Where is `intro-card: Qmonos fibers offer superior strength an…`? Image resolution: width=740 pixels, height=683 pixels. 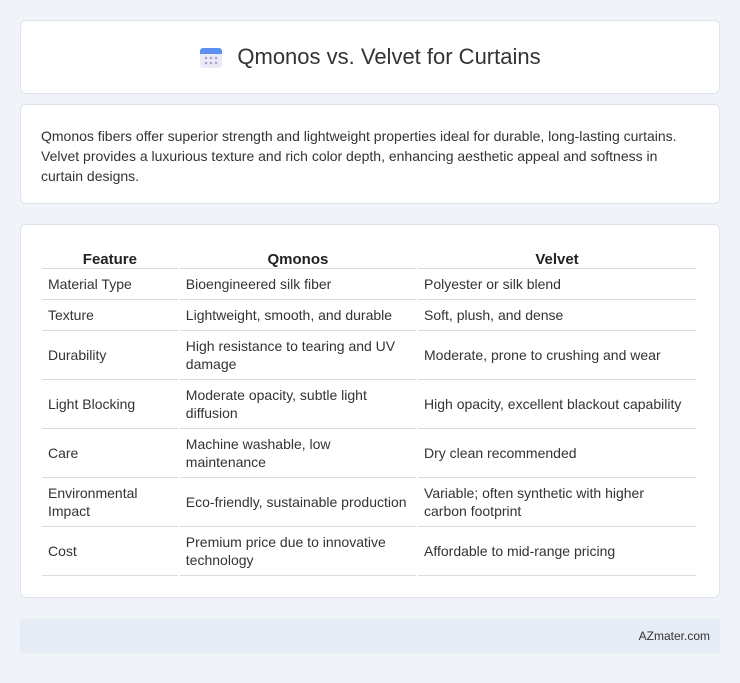
intro-card: Qmonos fibers offer superior strength an… is located at coordinates (370, 154).